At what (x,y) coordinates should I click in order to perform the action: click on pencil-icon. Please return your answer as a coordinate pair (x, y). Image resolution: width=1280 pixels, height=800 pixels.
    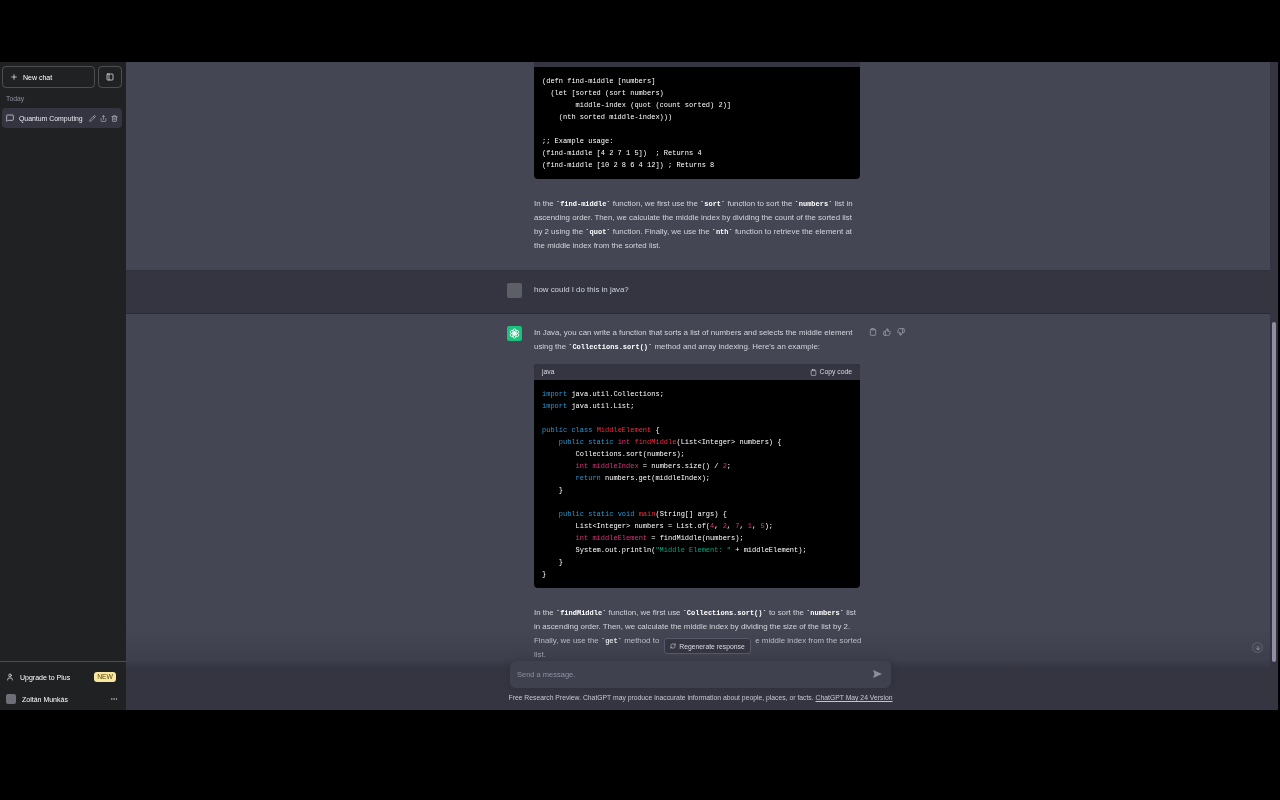
    Looking at the image, I should click on (92, 118).